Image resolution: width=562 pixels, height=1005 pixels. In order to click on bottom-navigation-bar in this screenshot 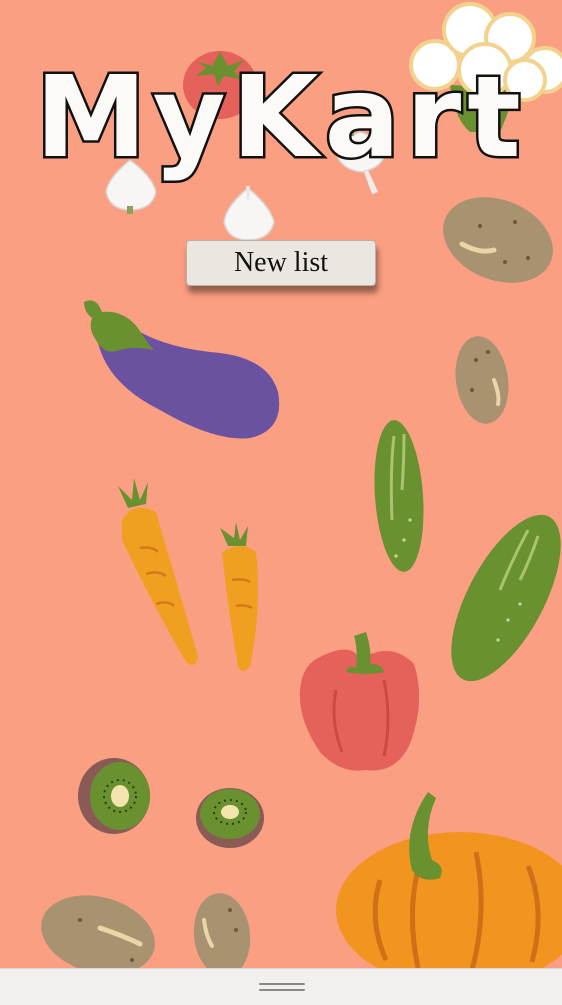, I will do `click(281, 986)`.